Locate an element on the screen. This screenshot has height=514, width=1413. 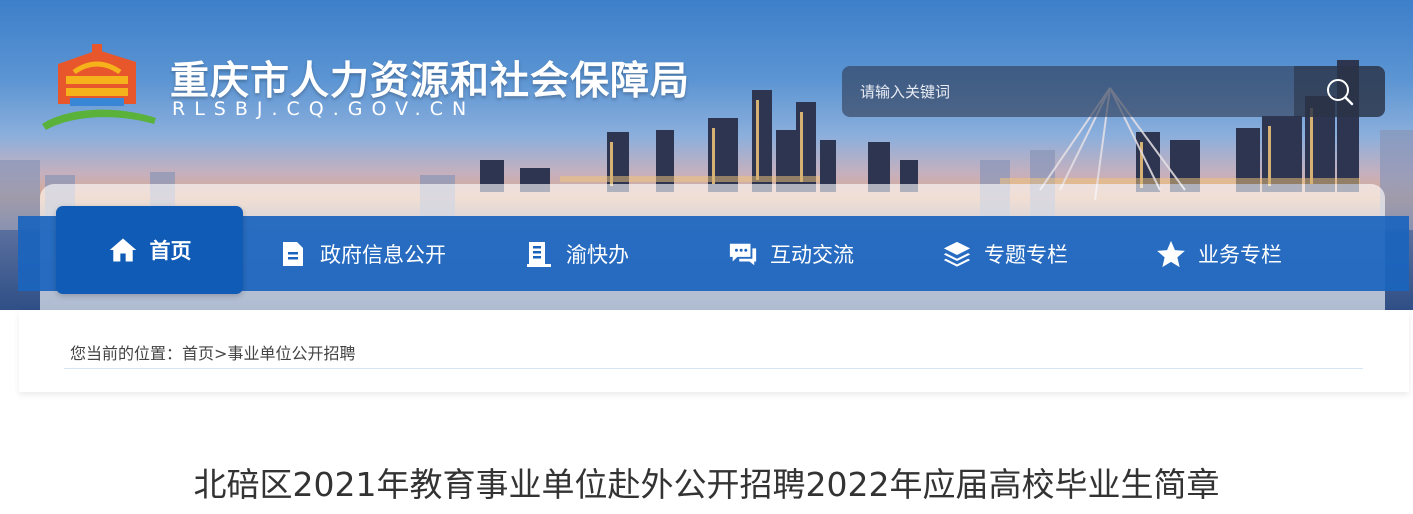
nav-item-label: 首页 is located at coordinates (170, 251).